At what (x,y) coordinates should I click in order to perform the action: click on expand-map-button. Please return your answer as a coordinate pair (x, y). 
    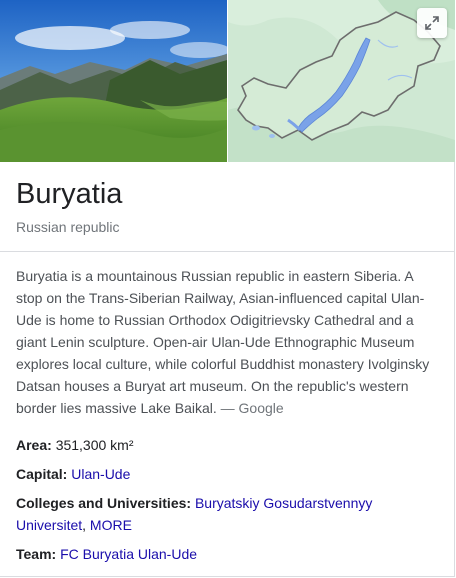
    Looking at the image, I should click on (432, 23).